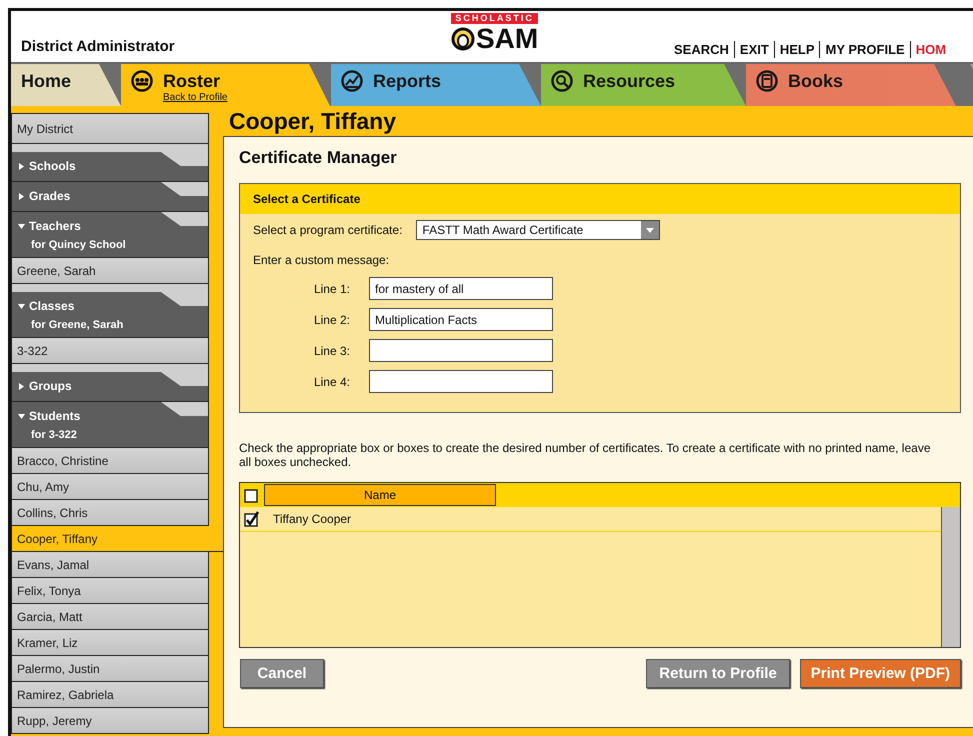  Describe the element at coordinates (312, 519) in the screenshot. I see `table-cell: Tiffany Cooper` at that location.